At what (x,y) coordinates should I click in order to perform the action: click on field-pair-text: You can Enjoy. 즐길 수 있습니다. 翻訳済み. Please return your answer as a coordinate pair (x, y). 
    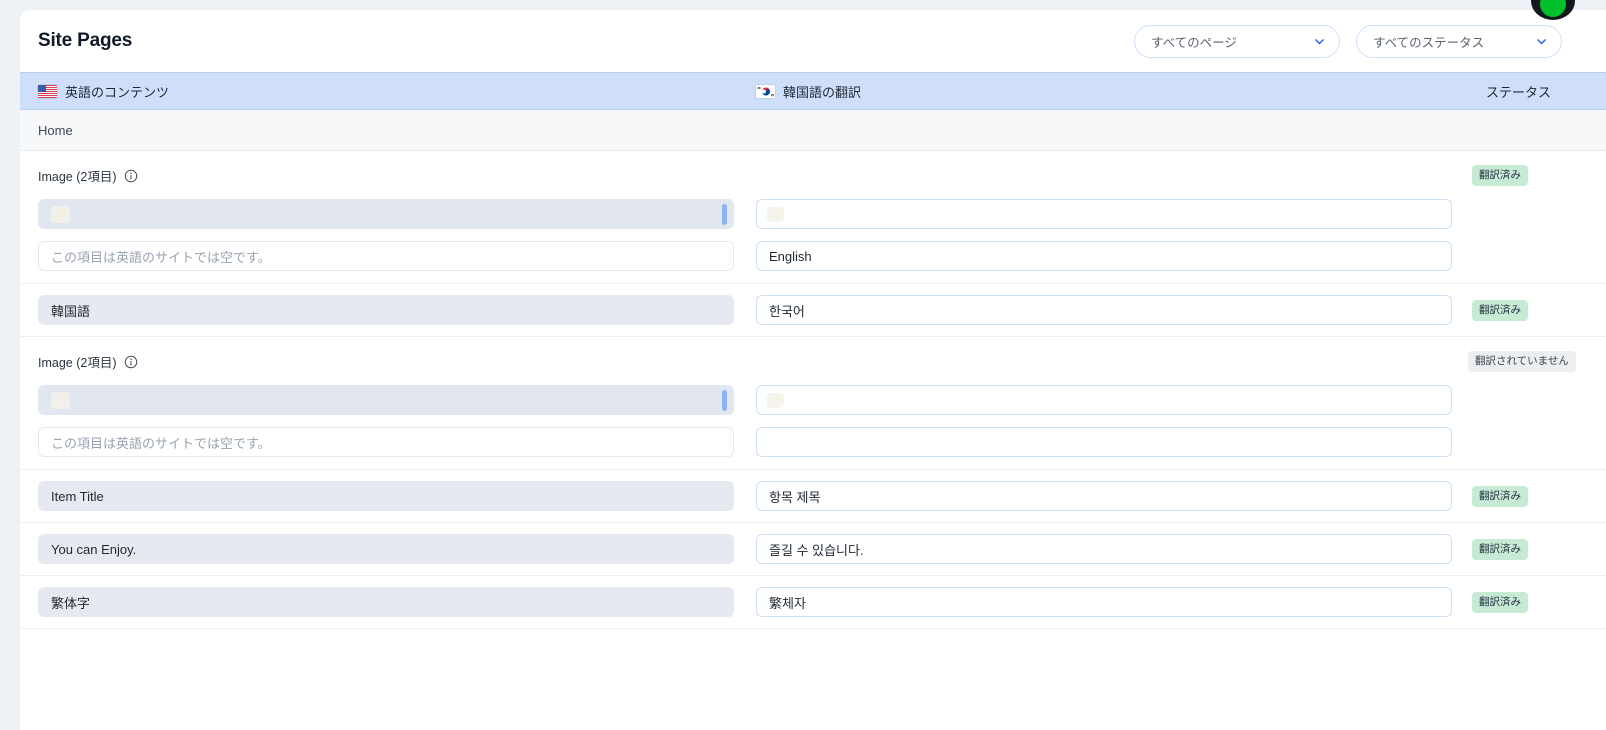
    Looking at the image, I should click on (813, 549).